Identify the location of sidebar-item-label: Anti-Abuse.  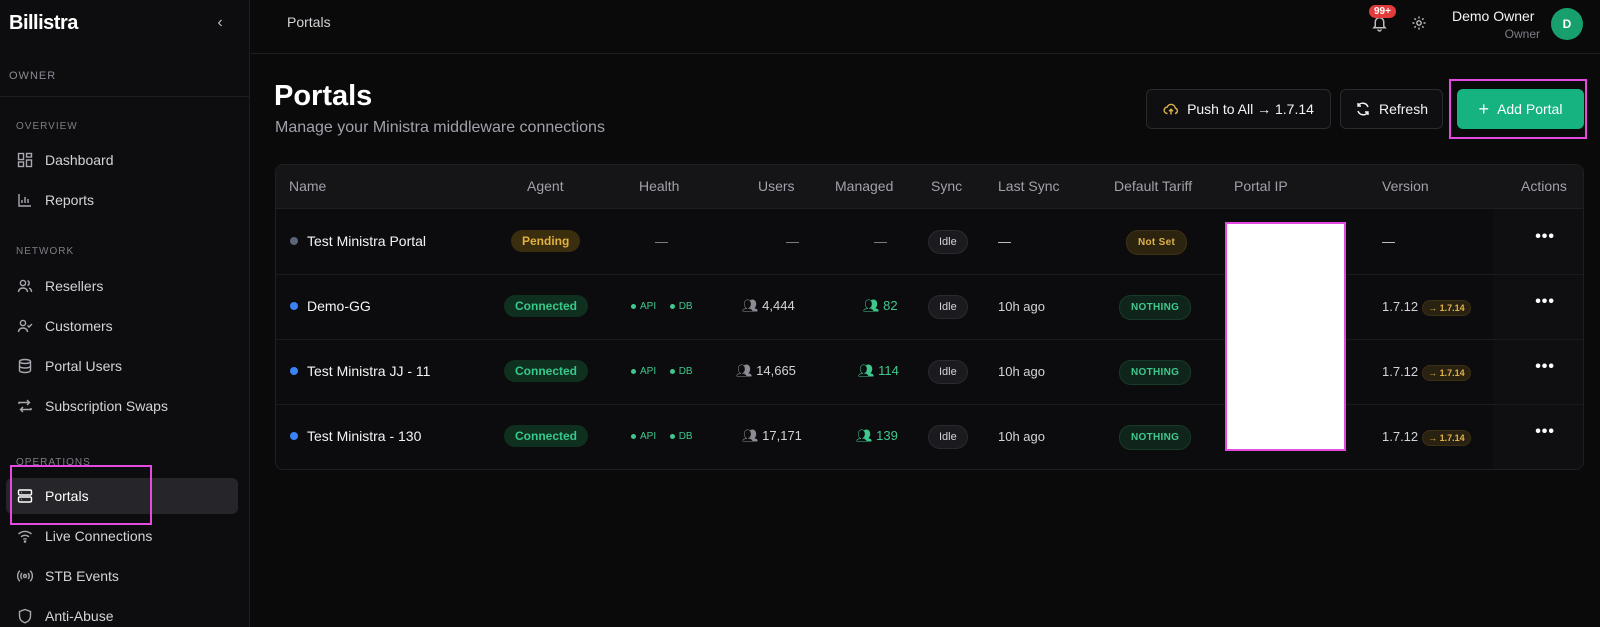
(79, 616).